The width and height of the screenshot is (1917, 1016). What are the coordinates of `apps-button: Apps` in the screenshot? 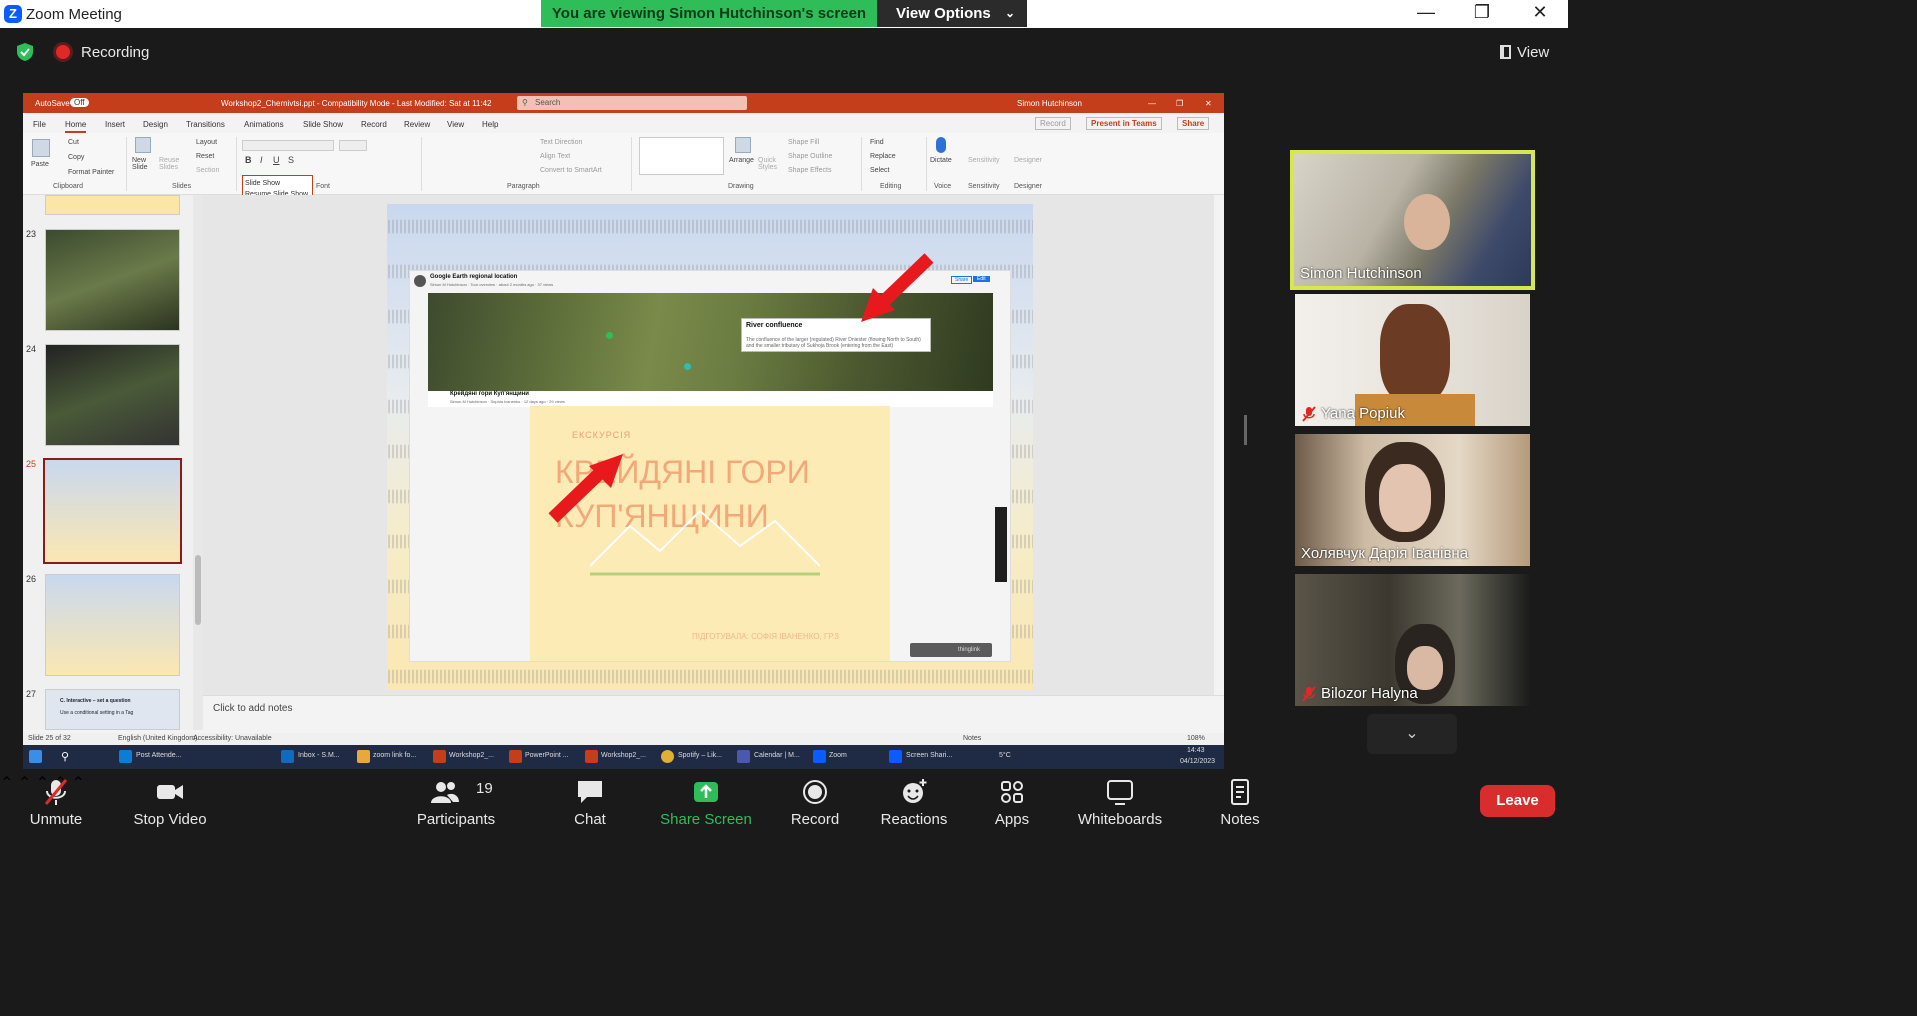 It's located at (1012, 802).